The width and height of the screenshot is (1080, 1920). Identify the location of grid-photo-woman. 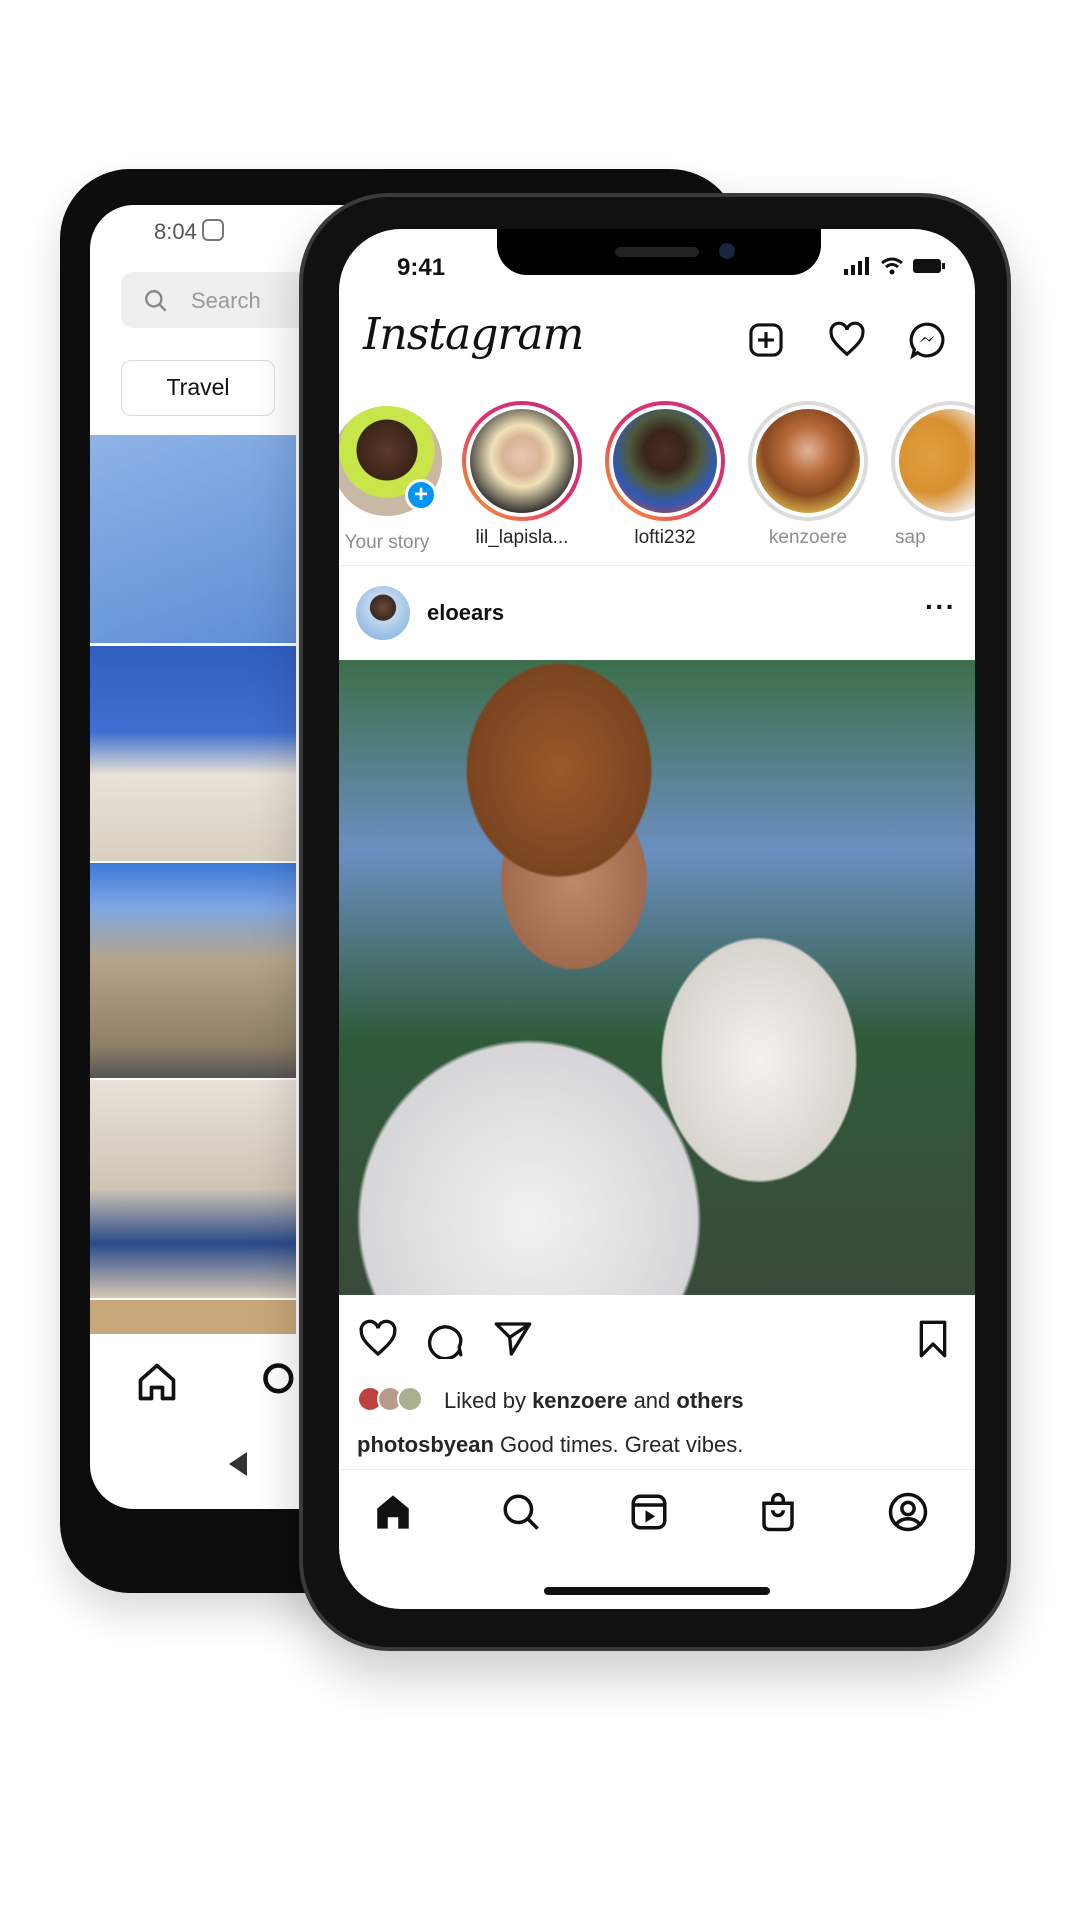
(193, 1189).